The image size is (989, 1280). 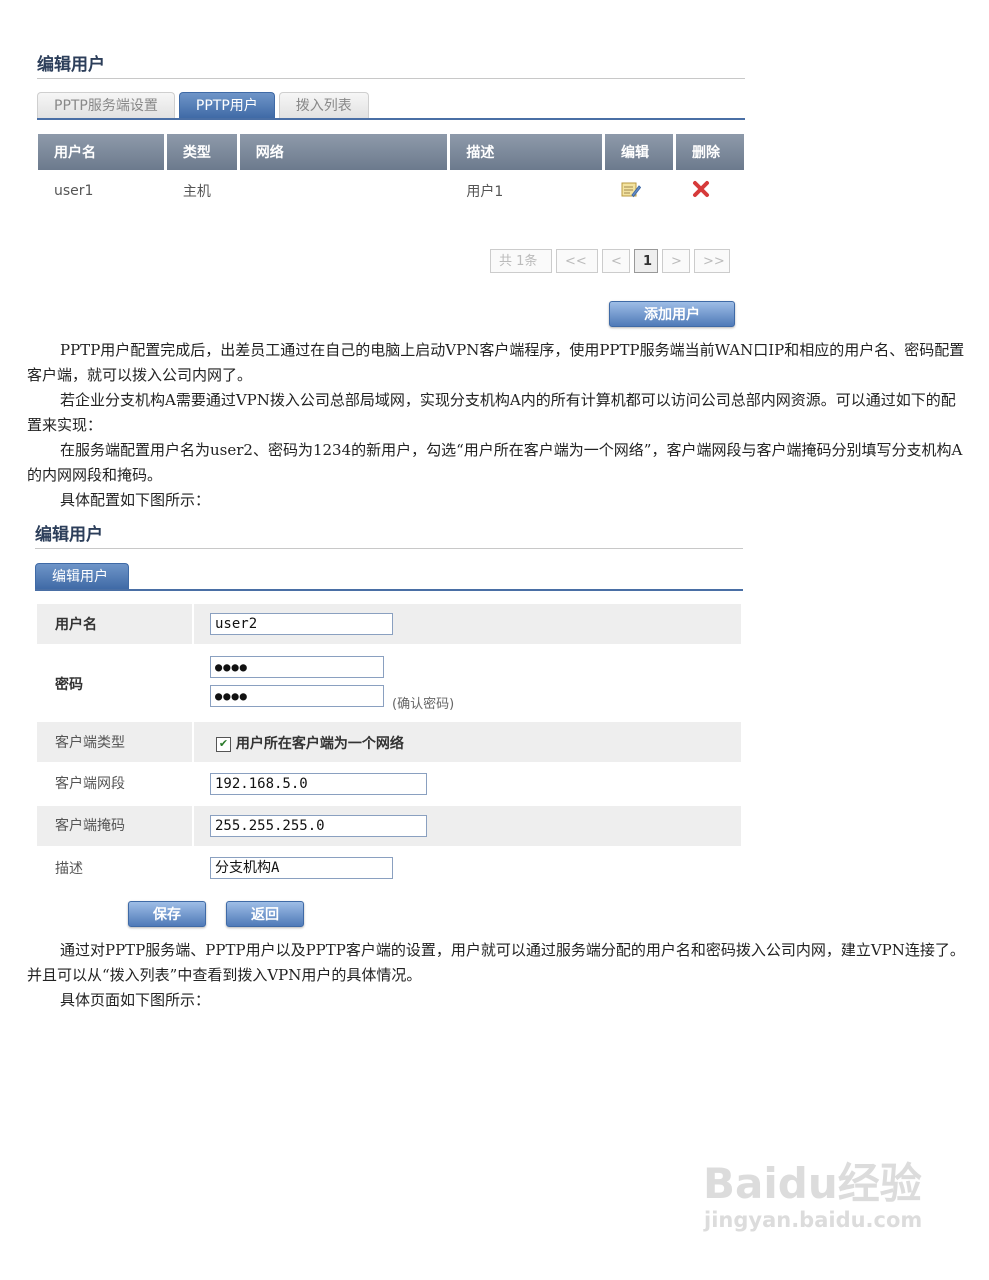 I want to click on tab-pptp-users: PPTP用户, so click(x=226, y=105).